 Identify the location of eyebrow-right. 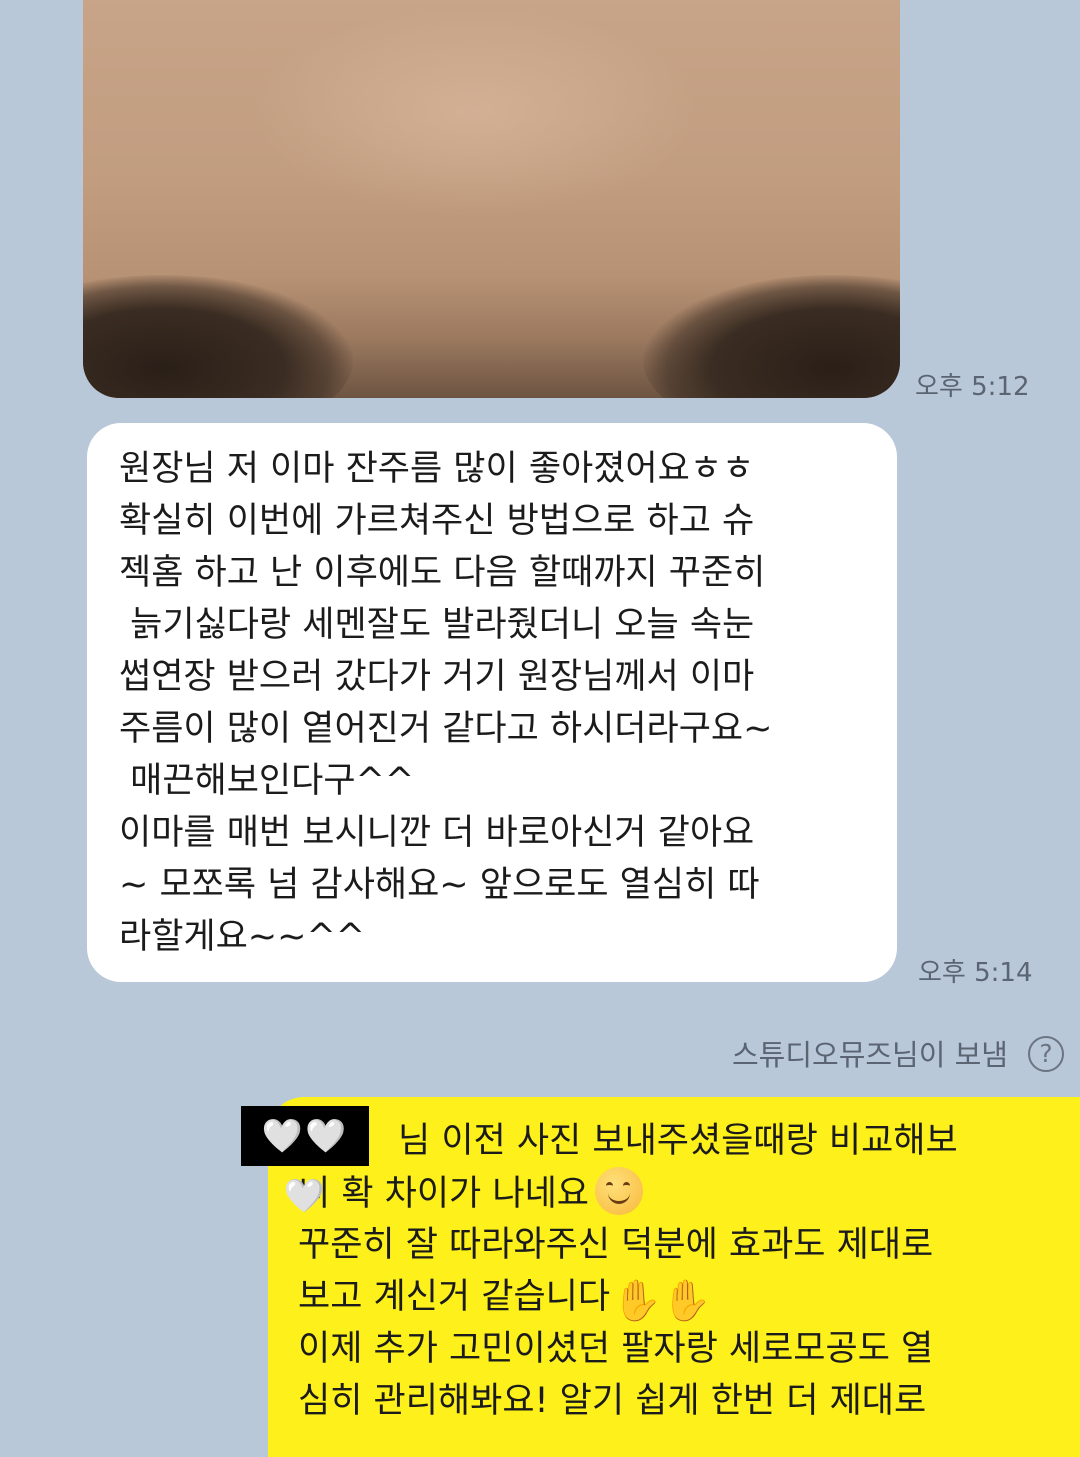
(771, 336).